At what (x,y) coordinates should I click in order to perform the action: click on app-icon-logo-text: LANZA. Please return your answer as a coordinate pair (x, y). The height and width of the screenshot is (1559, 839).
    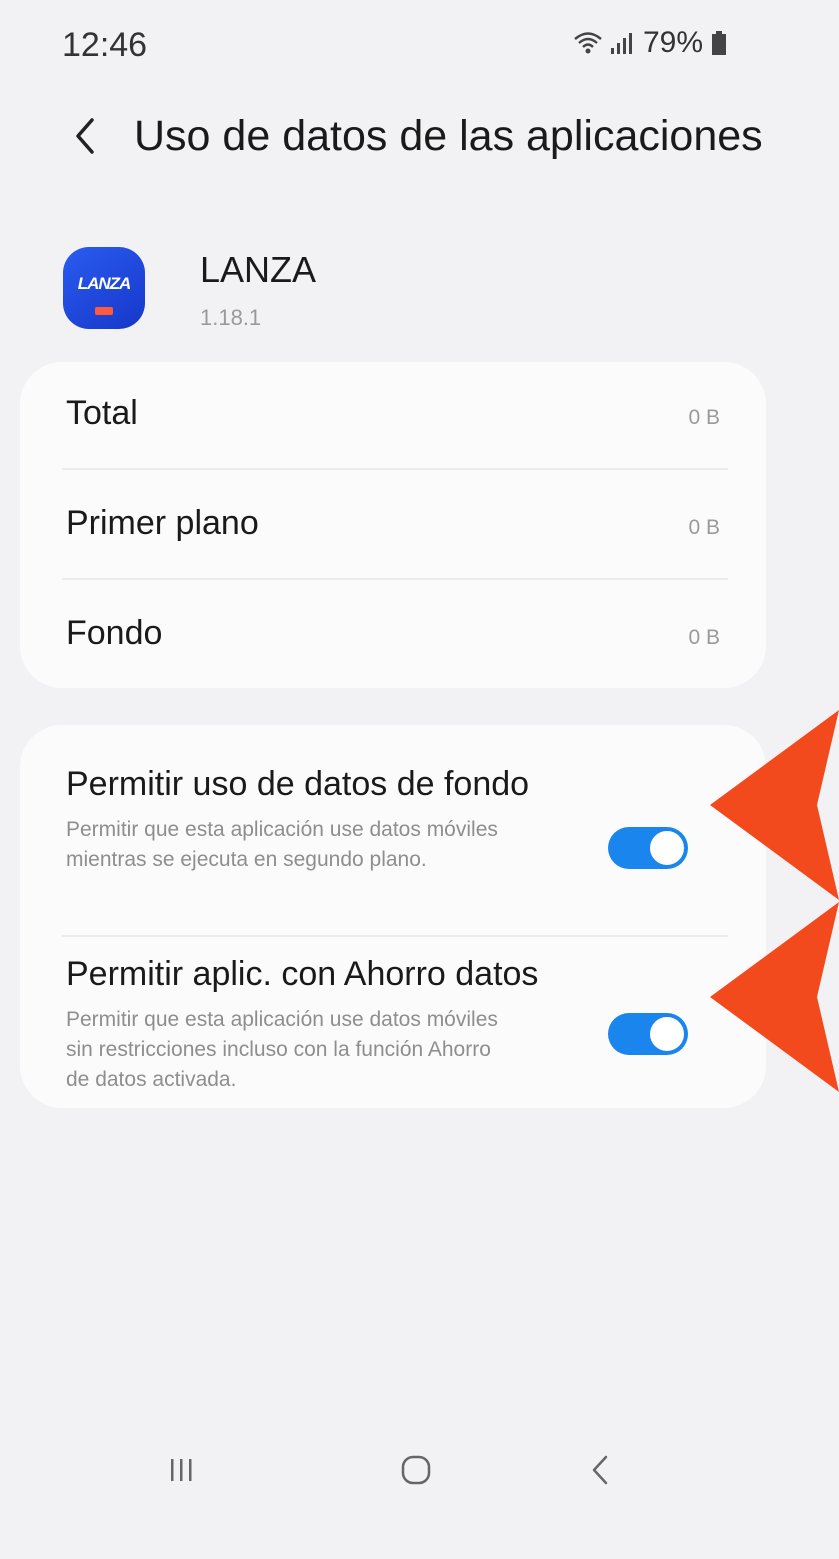
    Looking at the image, I should click on (104, 283).